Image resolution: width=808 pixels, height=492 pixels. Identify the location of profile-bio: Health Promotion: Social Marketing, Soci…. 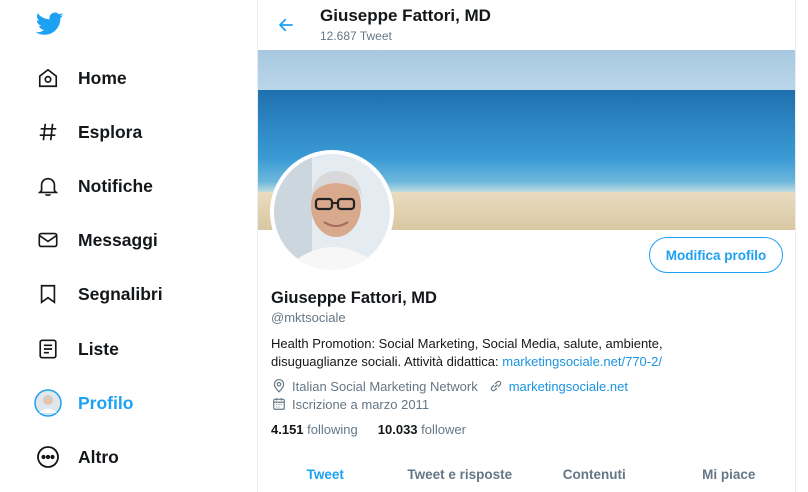
(506, 353).